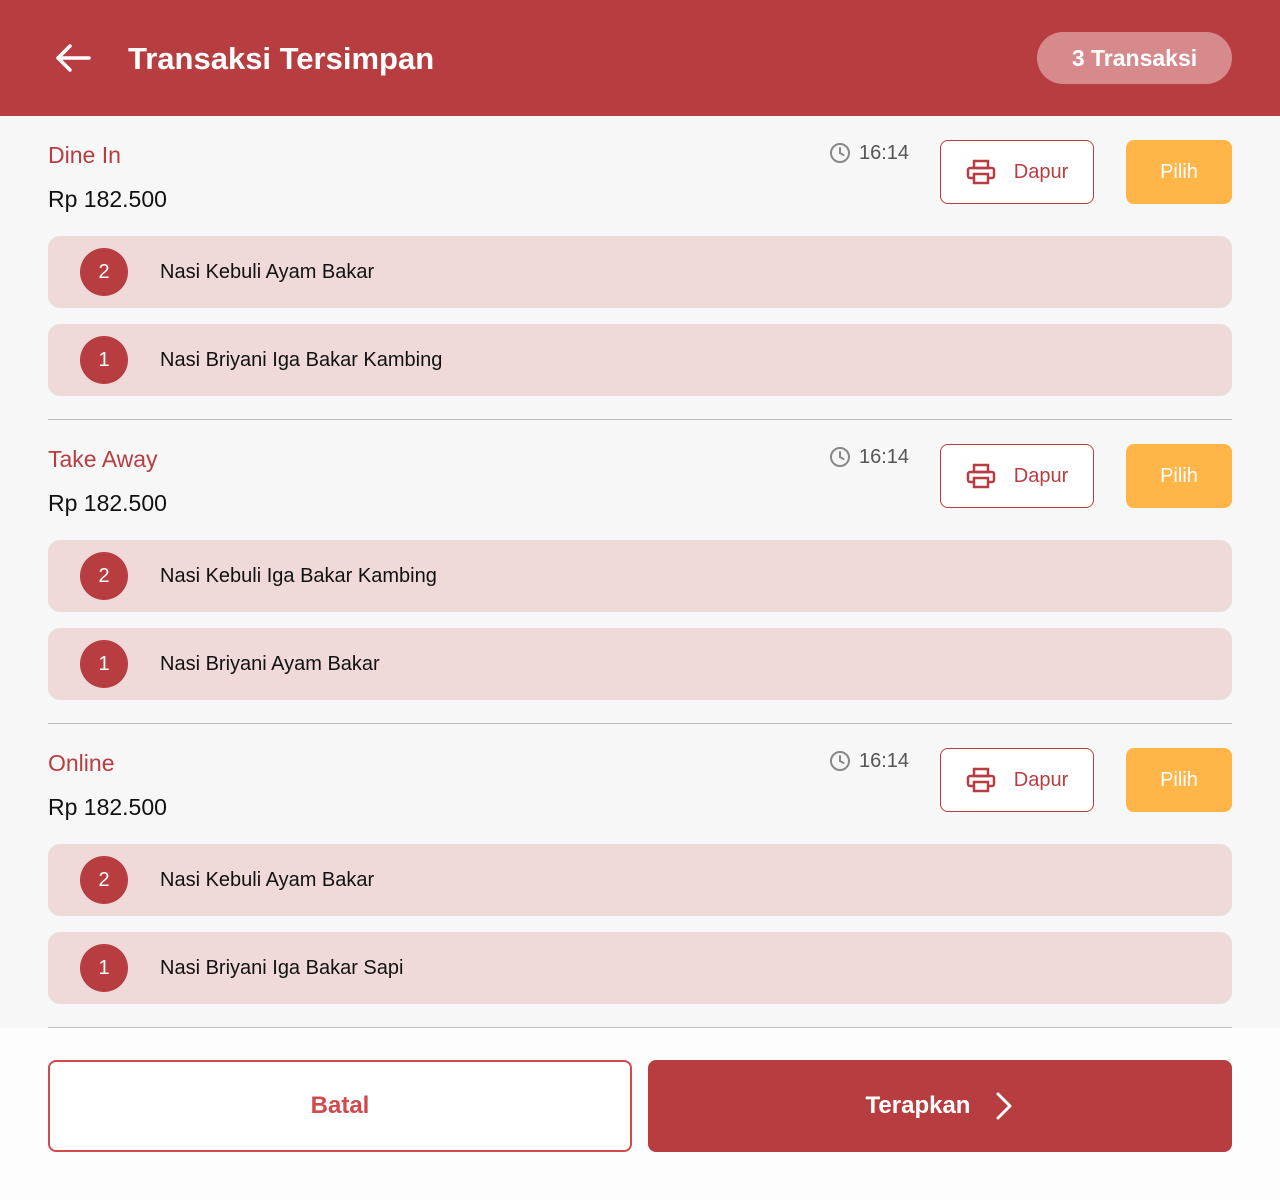 The image size is (1280, 1200). Describe the element at coordinates (640, 968) in the screenshot. I see `order-item: 1 Nasi Briyani Iga Bakar Sapi` at that location.